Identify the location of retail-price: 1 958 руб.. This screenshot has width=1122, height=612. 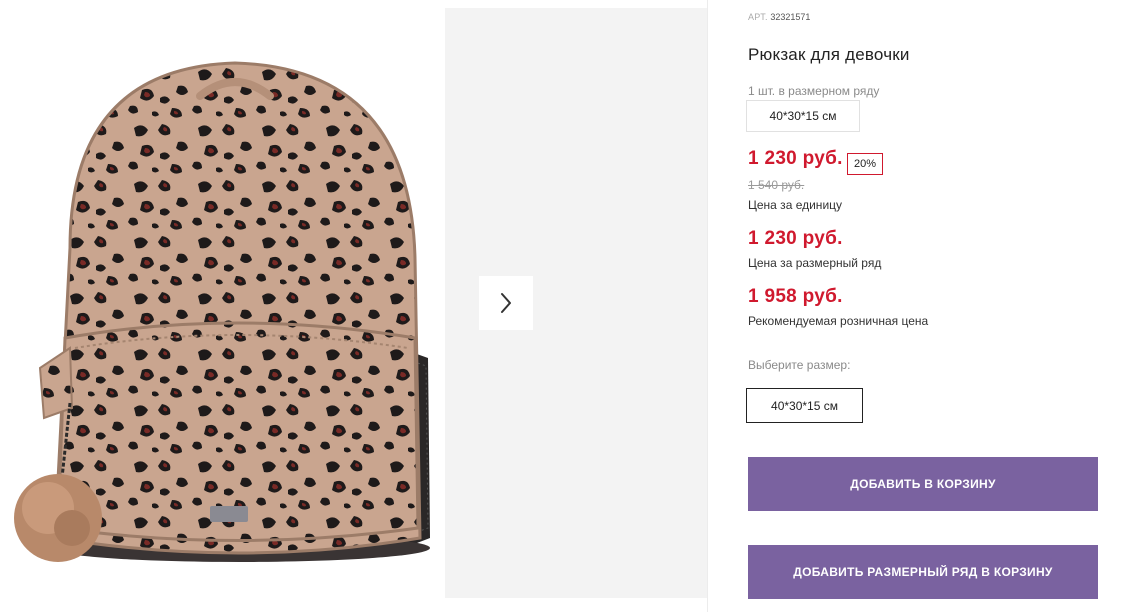
(795, 296).